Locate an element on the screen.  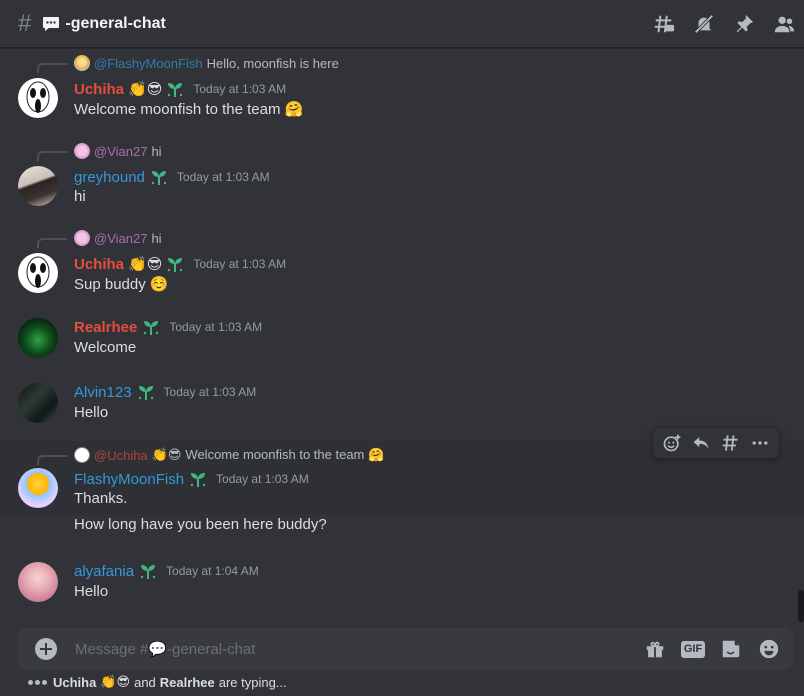
reply-author: @Uchiha is located at coordinates (121, 455).